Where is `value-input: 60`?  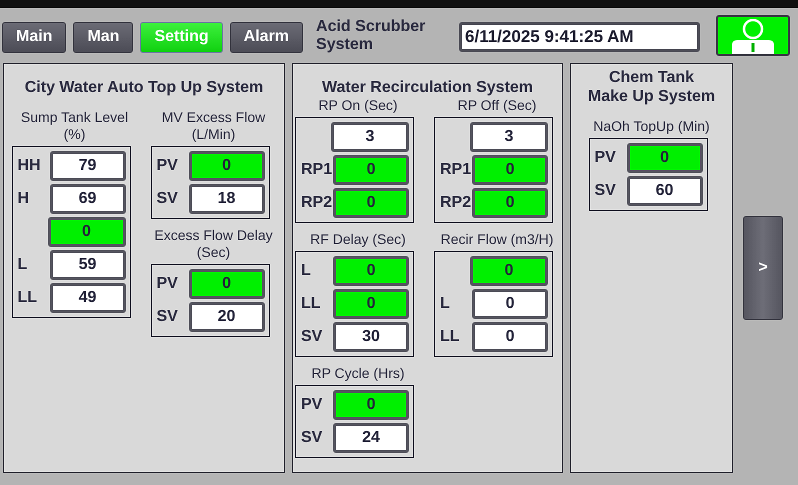 value-input: 60 is located at coordinates (664, 191).